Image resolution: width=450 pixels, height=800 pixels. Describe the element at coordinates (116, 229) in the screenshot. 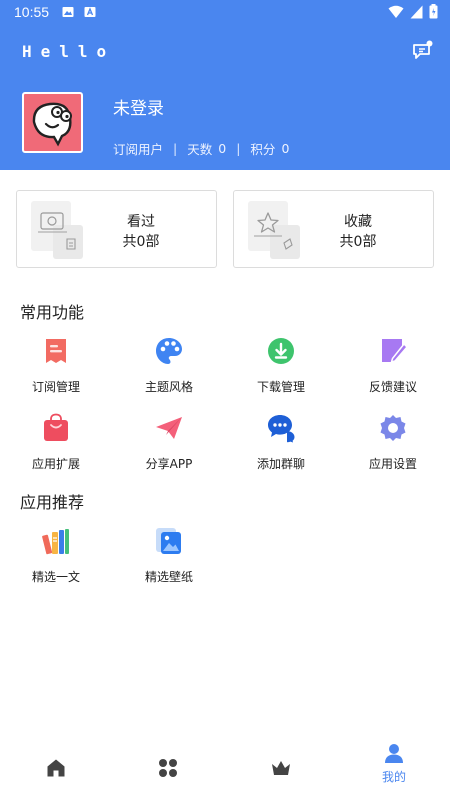

I see `watched-card: 看过 共0部` at that location.